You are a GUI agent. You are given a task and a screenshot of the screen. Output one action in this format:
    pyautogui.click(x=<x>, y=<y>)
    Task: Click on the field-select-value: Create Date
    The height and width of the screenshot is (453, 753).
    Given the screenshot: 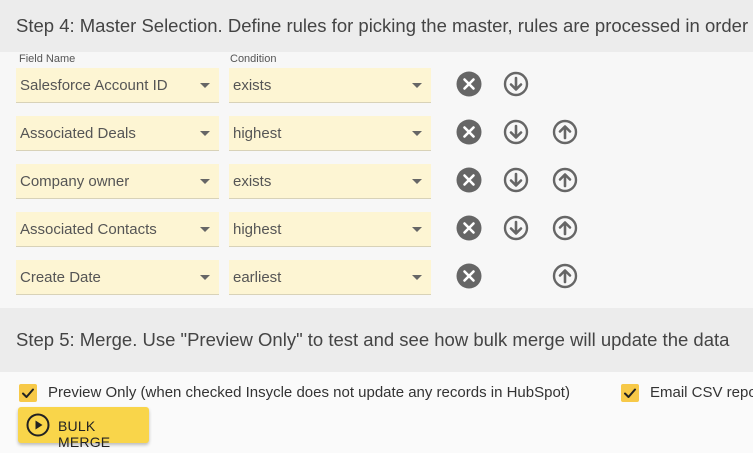 What is the action you would take?
    pyautogui.click(x=60, y=277)
    